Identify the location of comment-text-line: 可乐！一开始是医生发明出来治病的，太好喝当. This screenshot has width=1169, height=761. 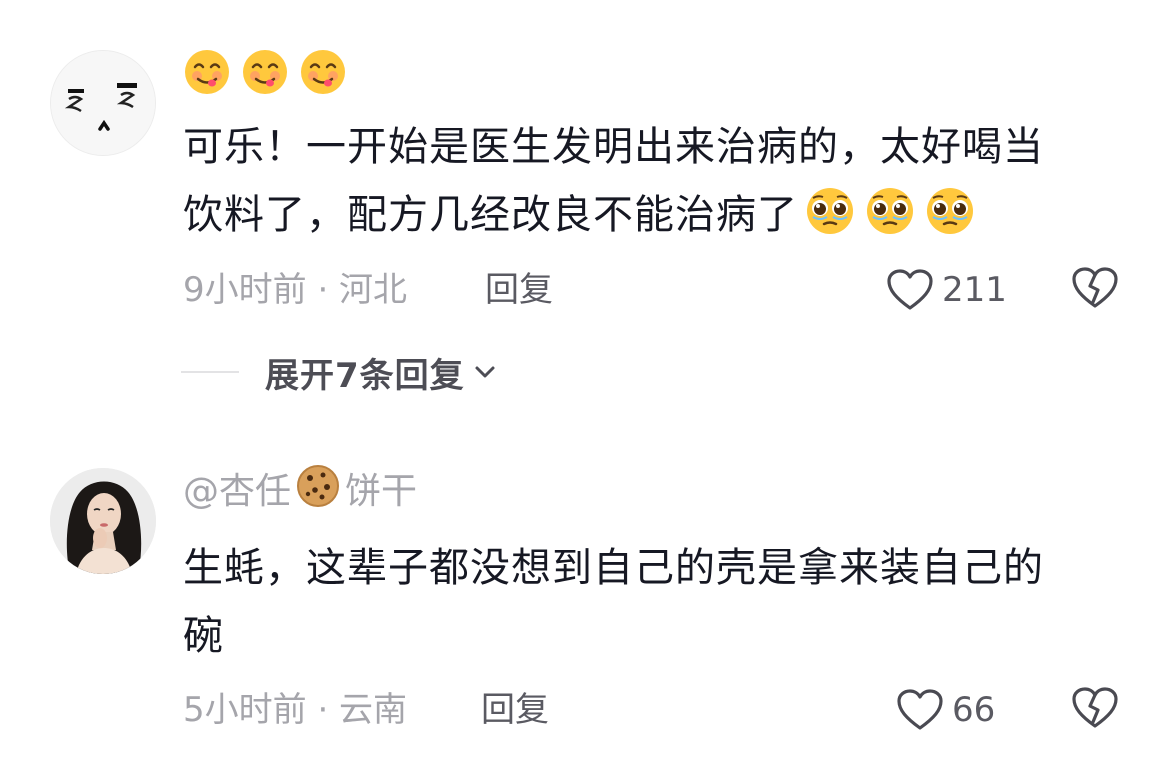
(613, 147).